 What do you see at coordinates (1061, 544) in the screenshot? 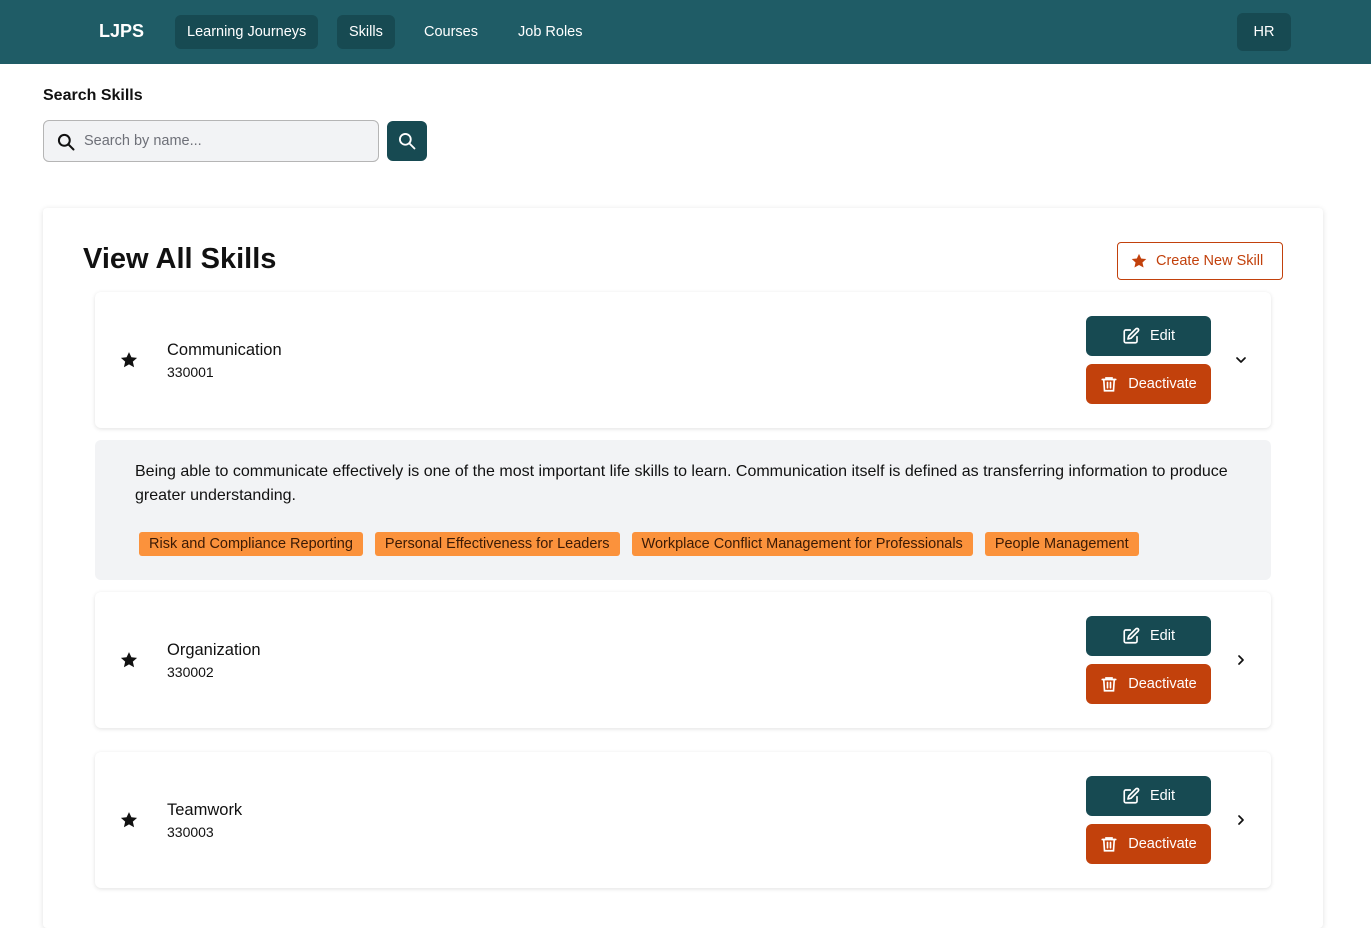
I see `course-tag: People Management` at bounding box center [1061, 544].